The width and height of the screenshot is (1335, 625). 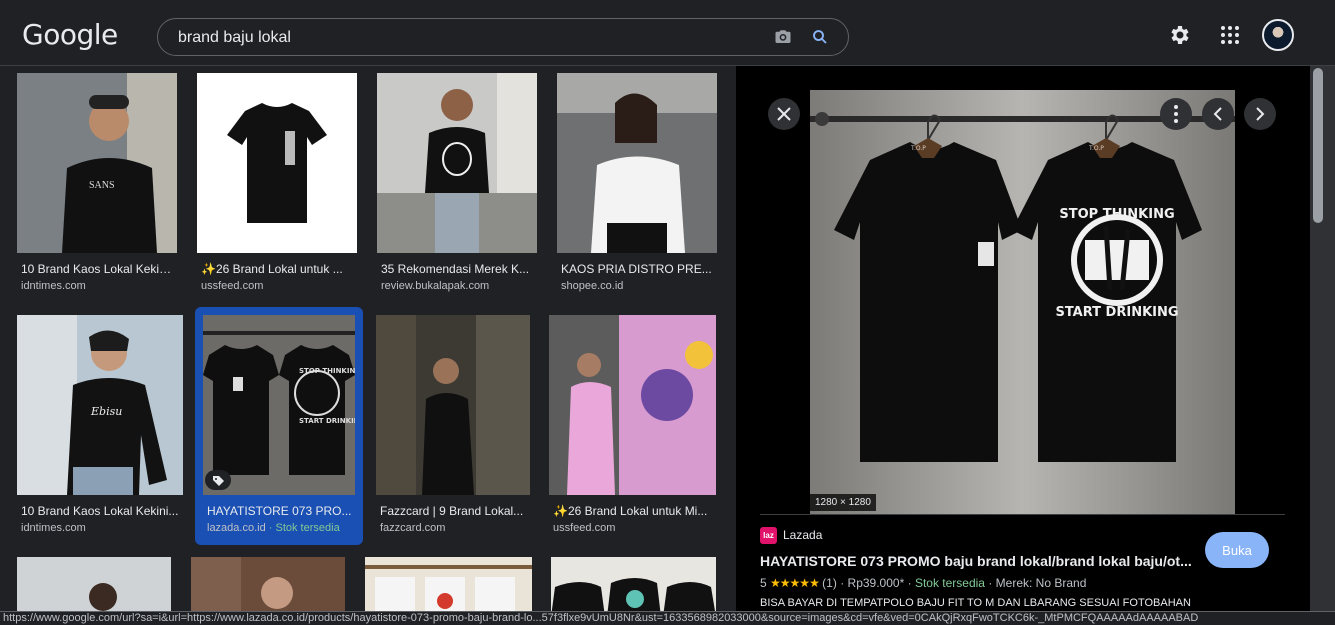 What do you see at coordinates (102, 185) in the screenshot?
I see `svg-text: SANS` at bounding box center [102, 185].